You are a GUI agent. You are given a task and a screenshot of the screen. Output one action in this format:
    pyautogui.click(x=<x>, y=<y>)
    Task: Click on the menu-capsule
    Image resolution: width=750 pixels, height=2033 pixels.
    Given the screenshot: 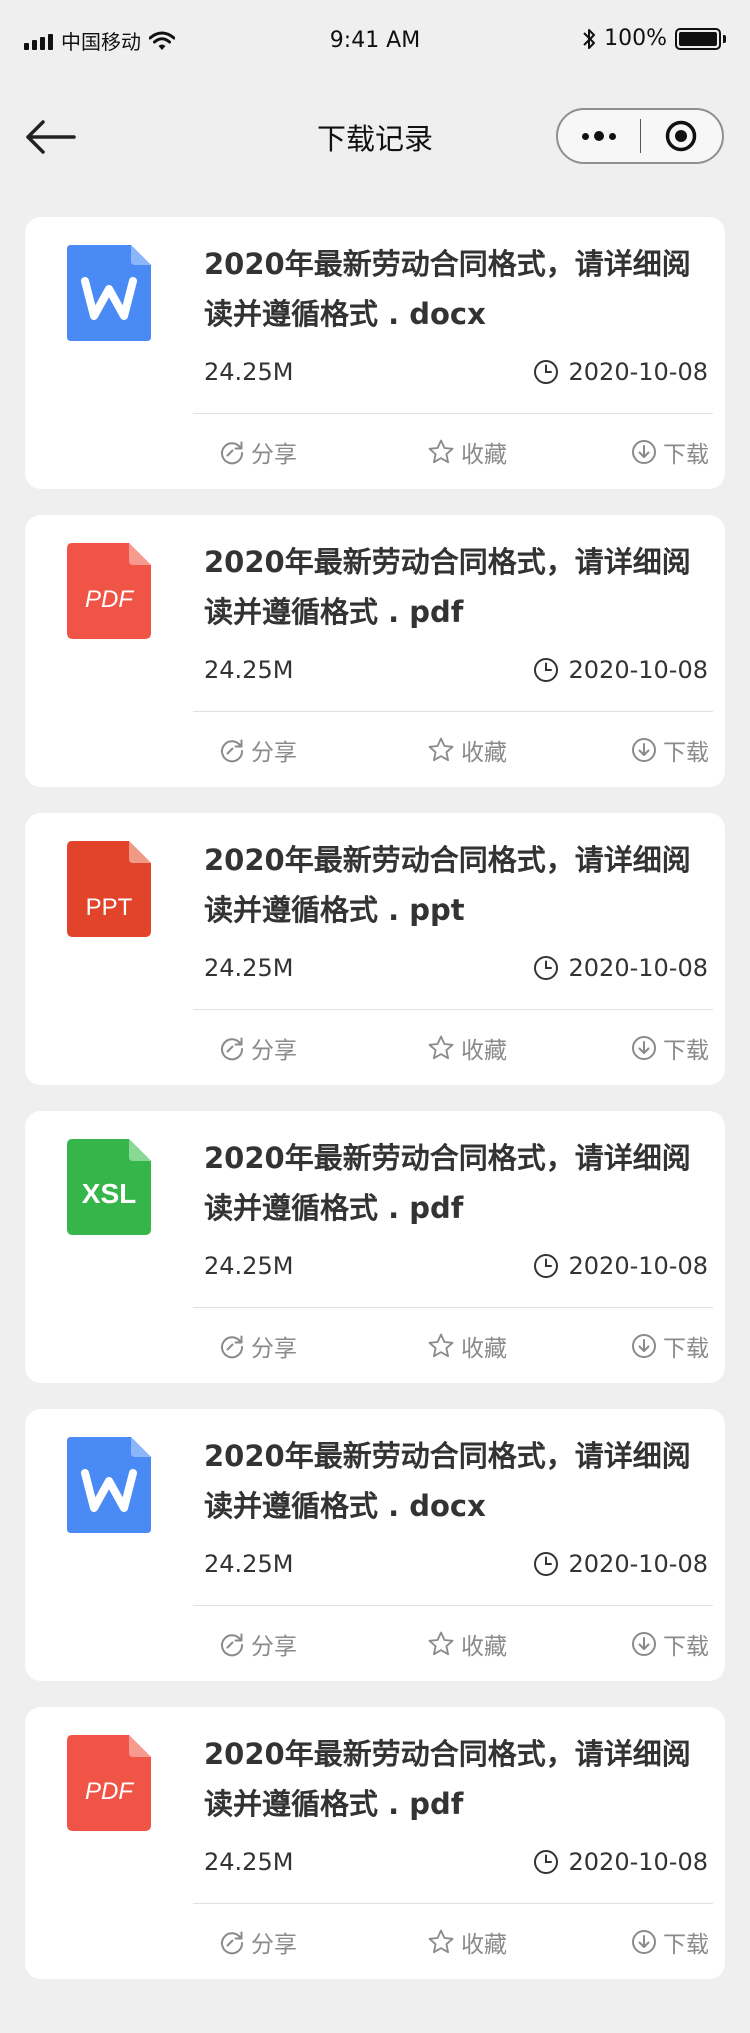 What is the action you would take?
    pyautogui.click(x=640, y=136)
    